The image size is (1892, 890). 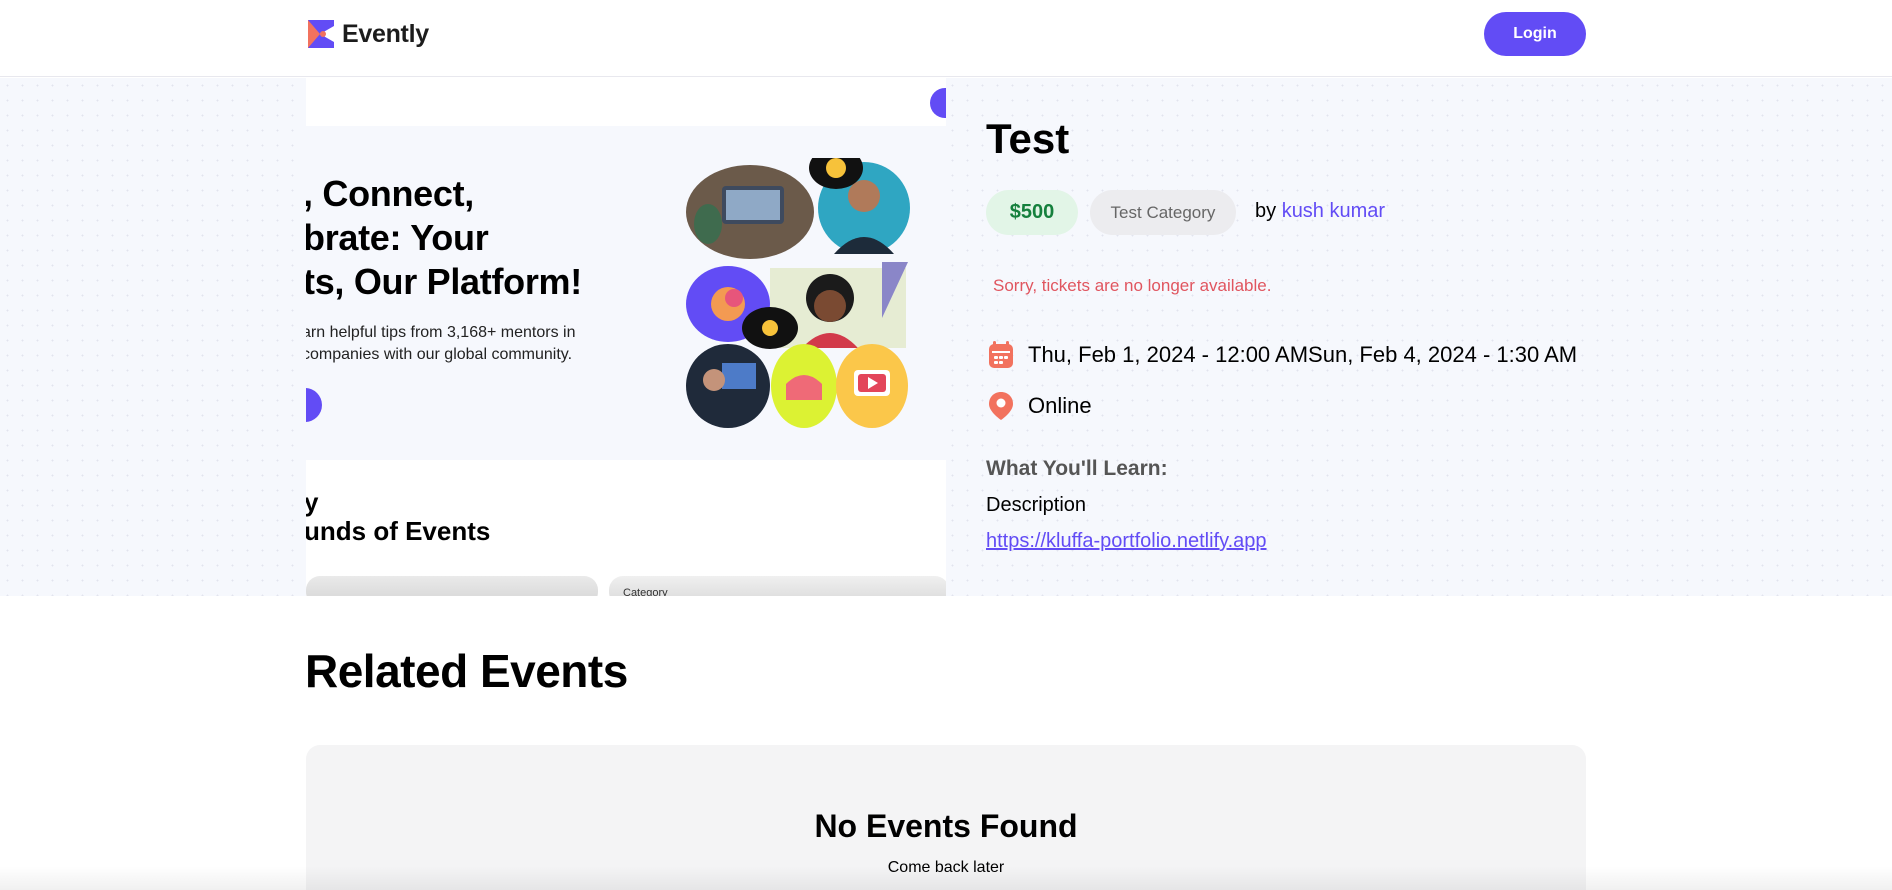 What do you see at coordinates (798, 293) in the screenshot?
I see `preview-collage-illustration` at bounding box center [798, 293].